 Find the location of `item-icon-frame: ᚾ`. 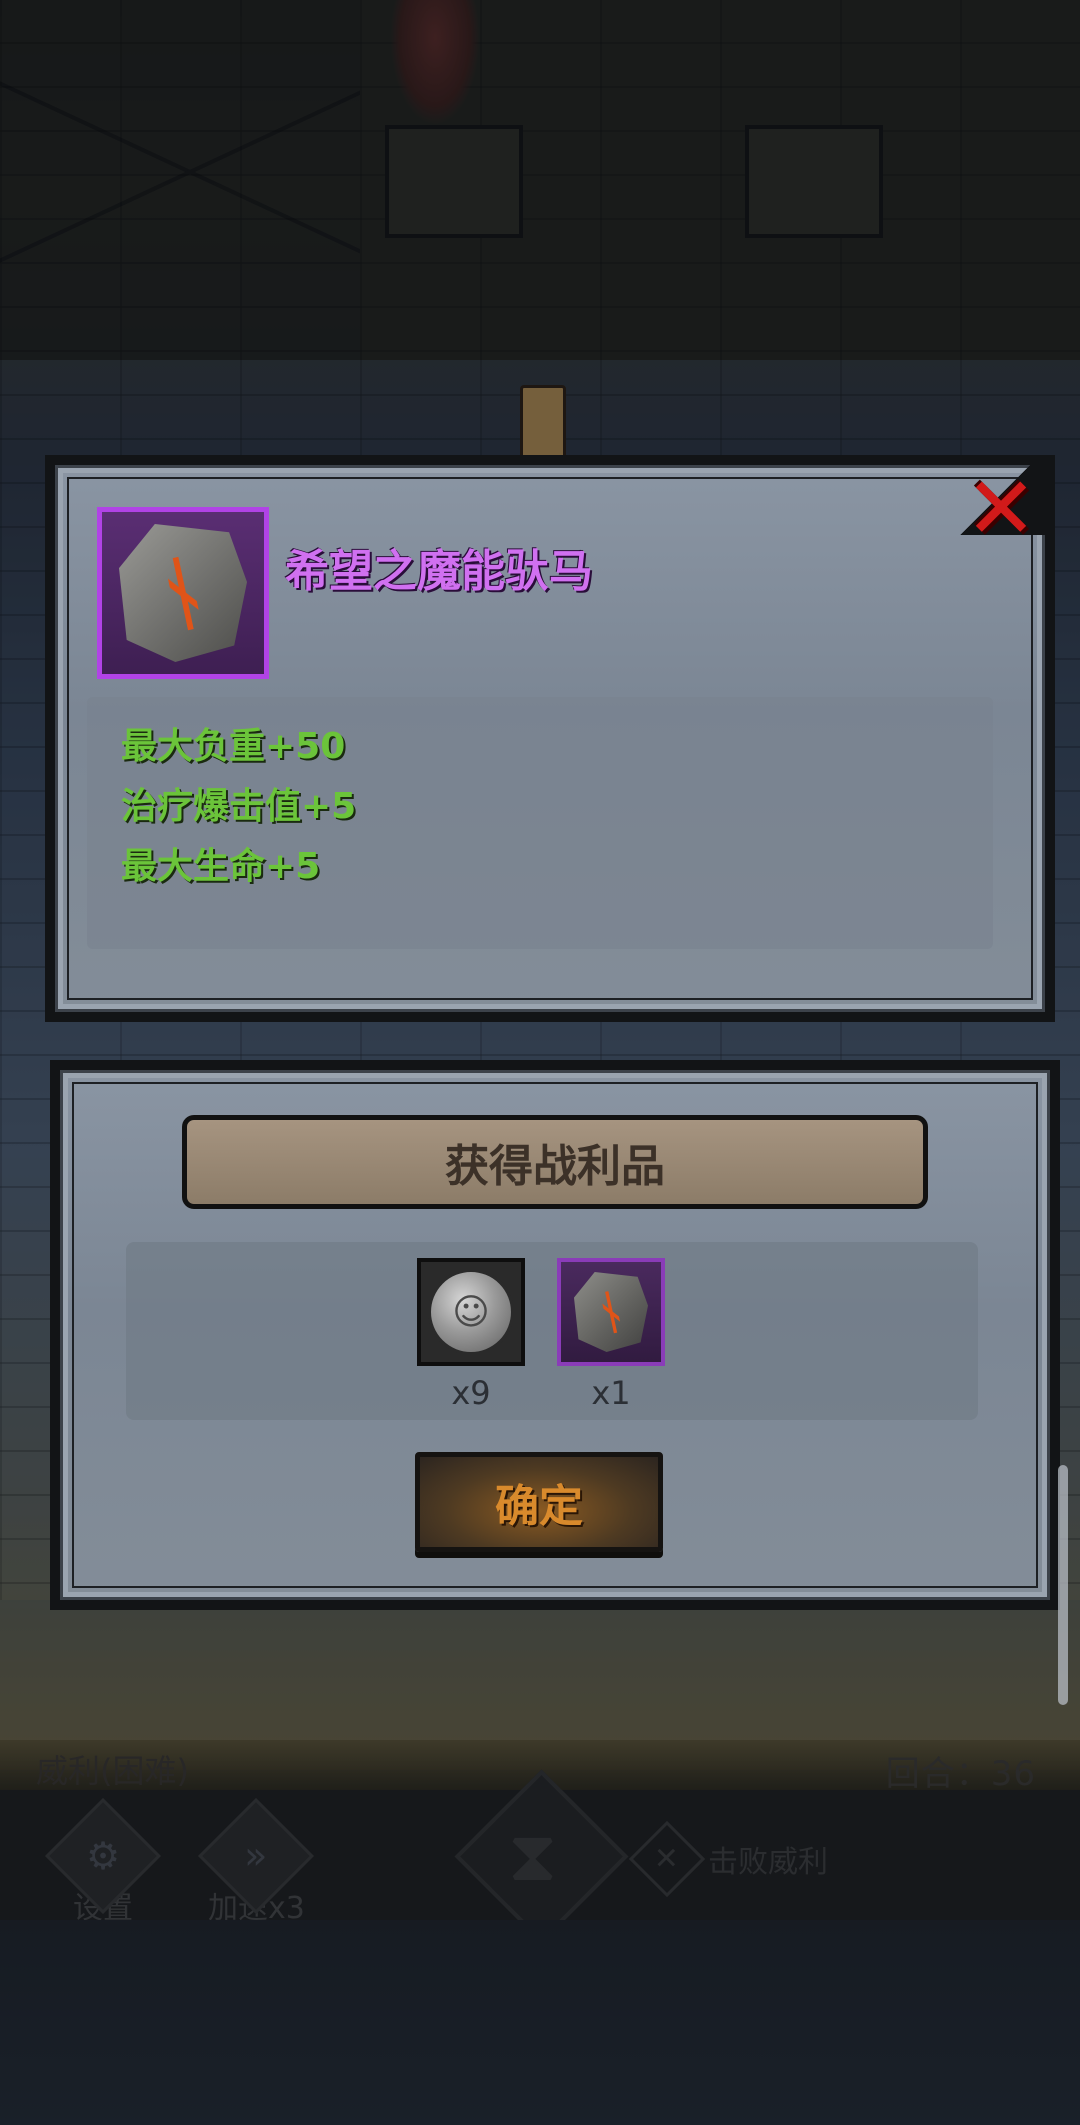

item-icon-frame: ᚾ is located at coordinates (183, 593).